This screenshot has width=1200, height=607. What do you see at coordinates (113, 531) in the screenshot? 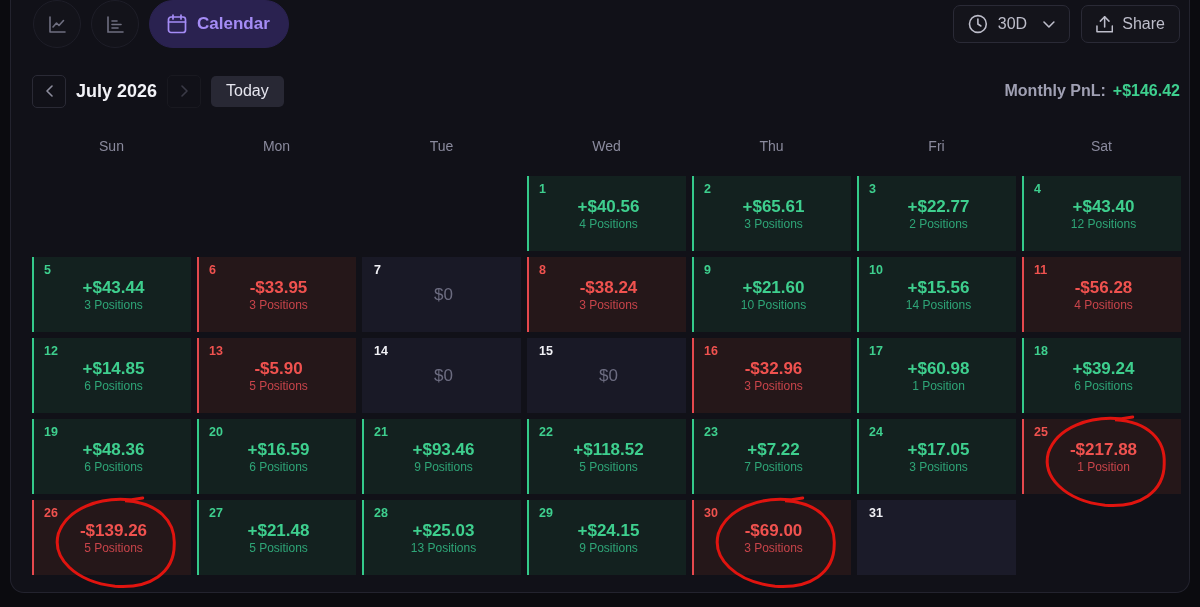
I see `pnl-amount: -$139.26` at bounding box center [113, 531].